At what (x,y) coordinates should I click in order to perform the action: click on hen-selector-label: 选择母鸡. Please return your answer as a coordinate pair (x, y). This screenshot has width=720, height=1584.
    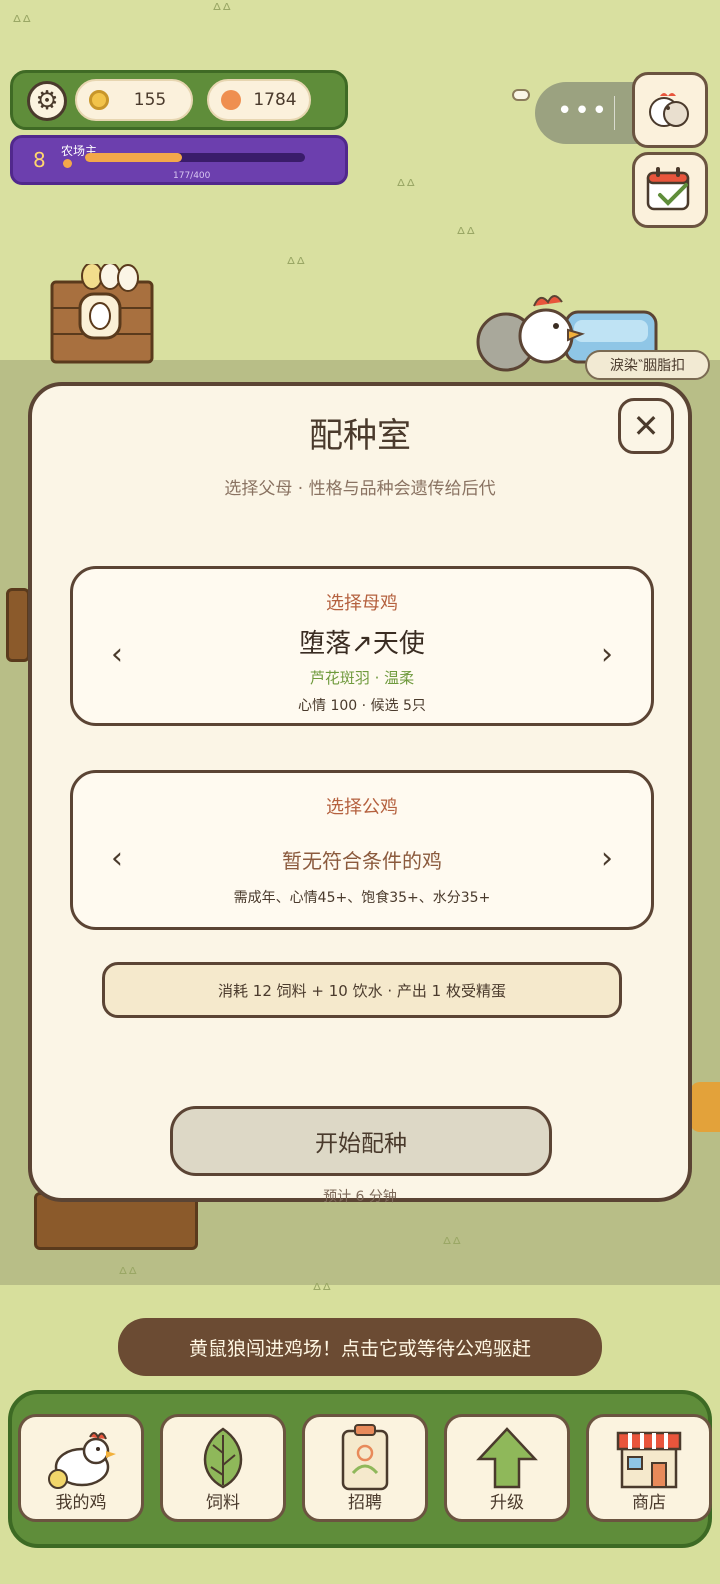
    Looking at the image, I should click on (362, 603).